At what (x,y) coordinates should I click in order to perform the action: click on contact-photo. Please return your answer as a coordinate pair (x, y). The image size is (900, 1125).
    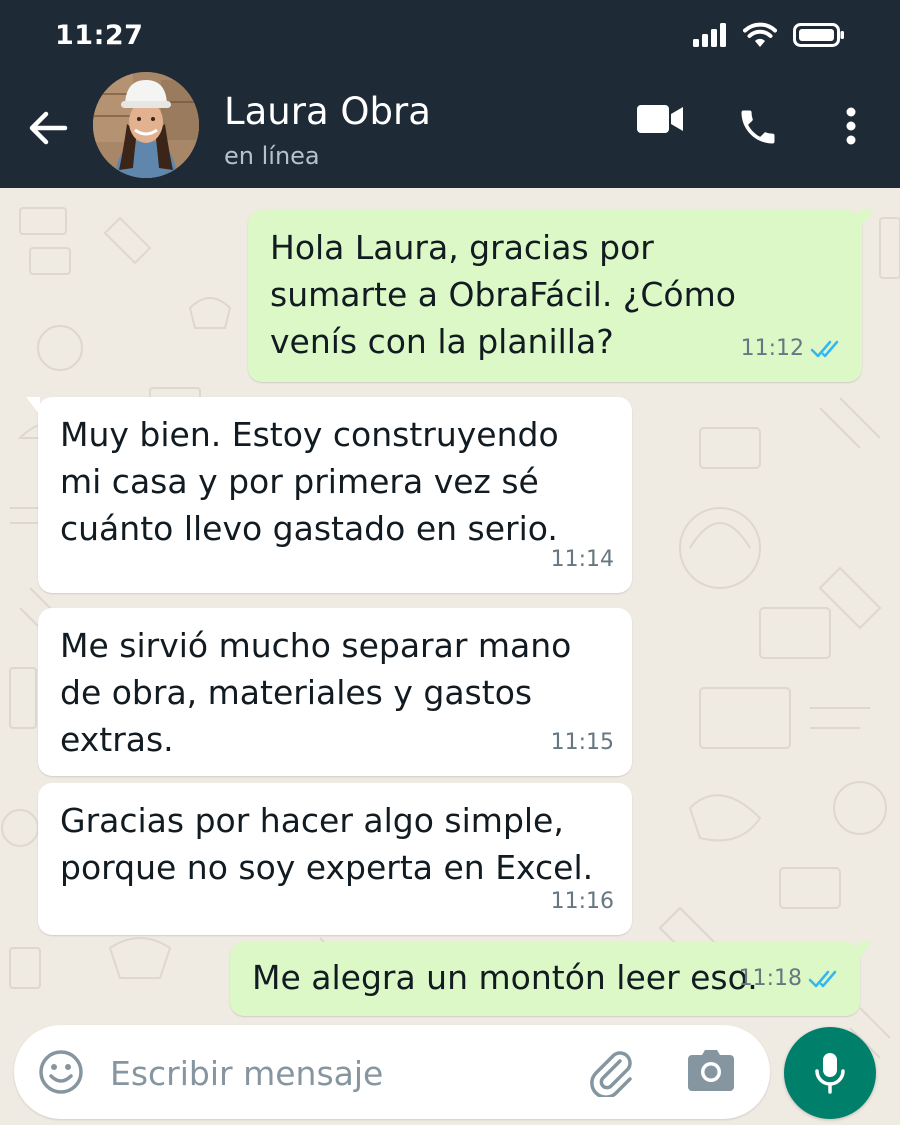
    Looking at the image, I should click on (146, 125).